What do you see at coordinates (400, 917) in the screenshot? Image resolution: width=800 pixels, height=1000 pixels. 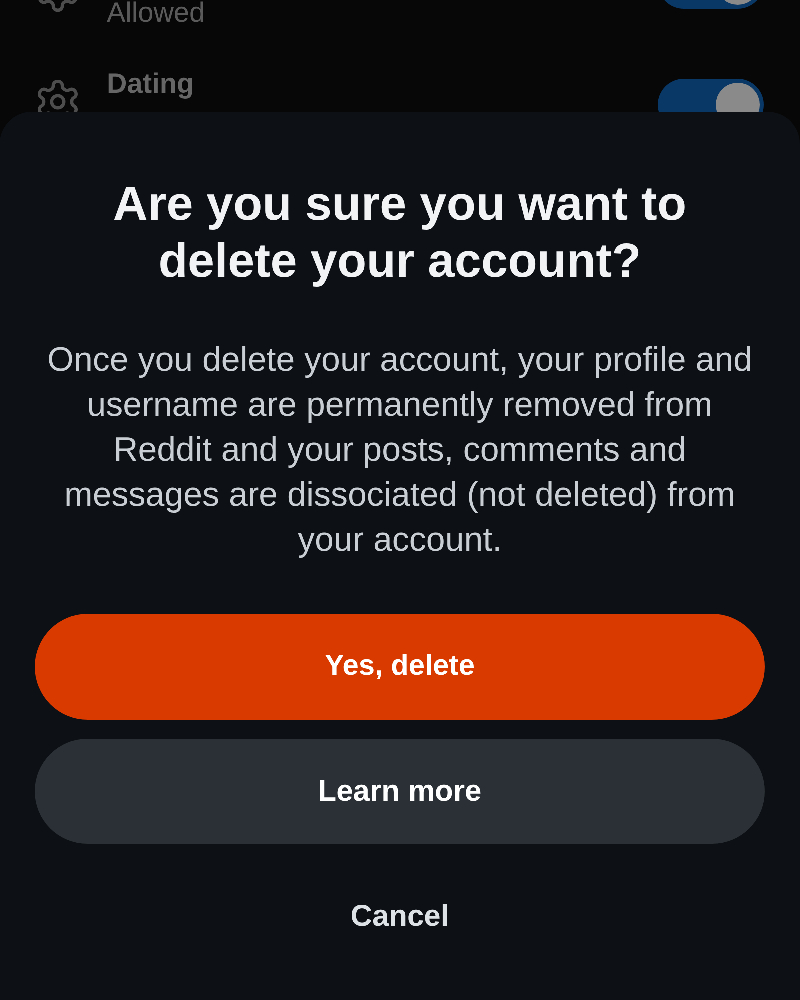 I see `cancel-button: Cancel` at bounding box center [400, 917].